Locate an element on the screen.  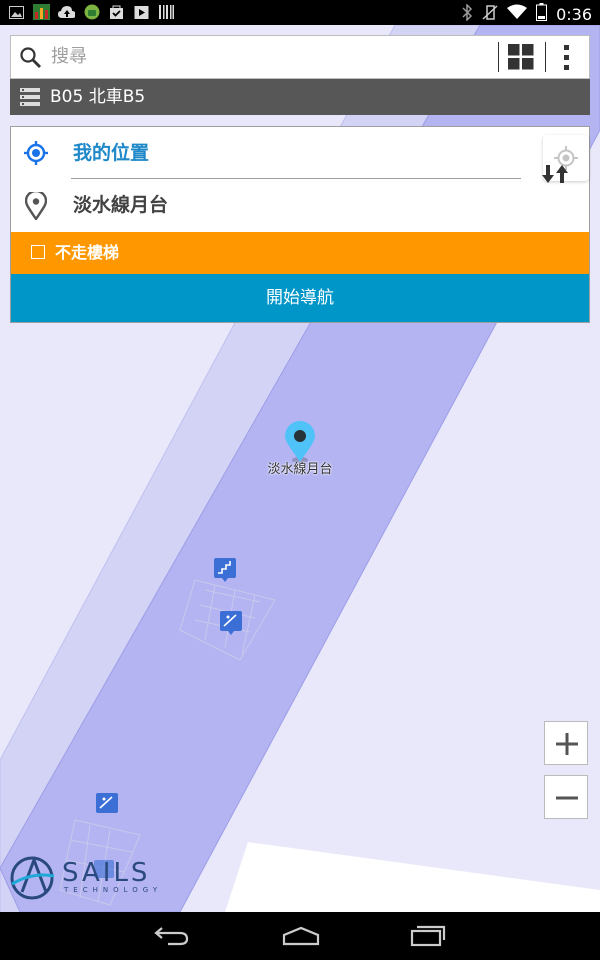
home-icon is located at coordinates (301, 938).